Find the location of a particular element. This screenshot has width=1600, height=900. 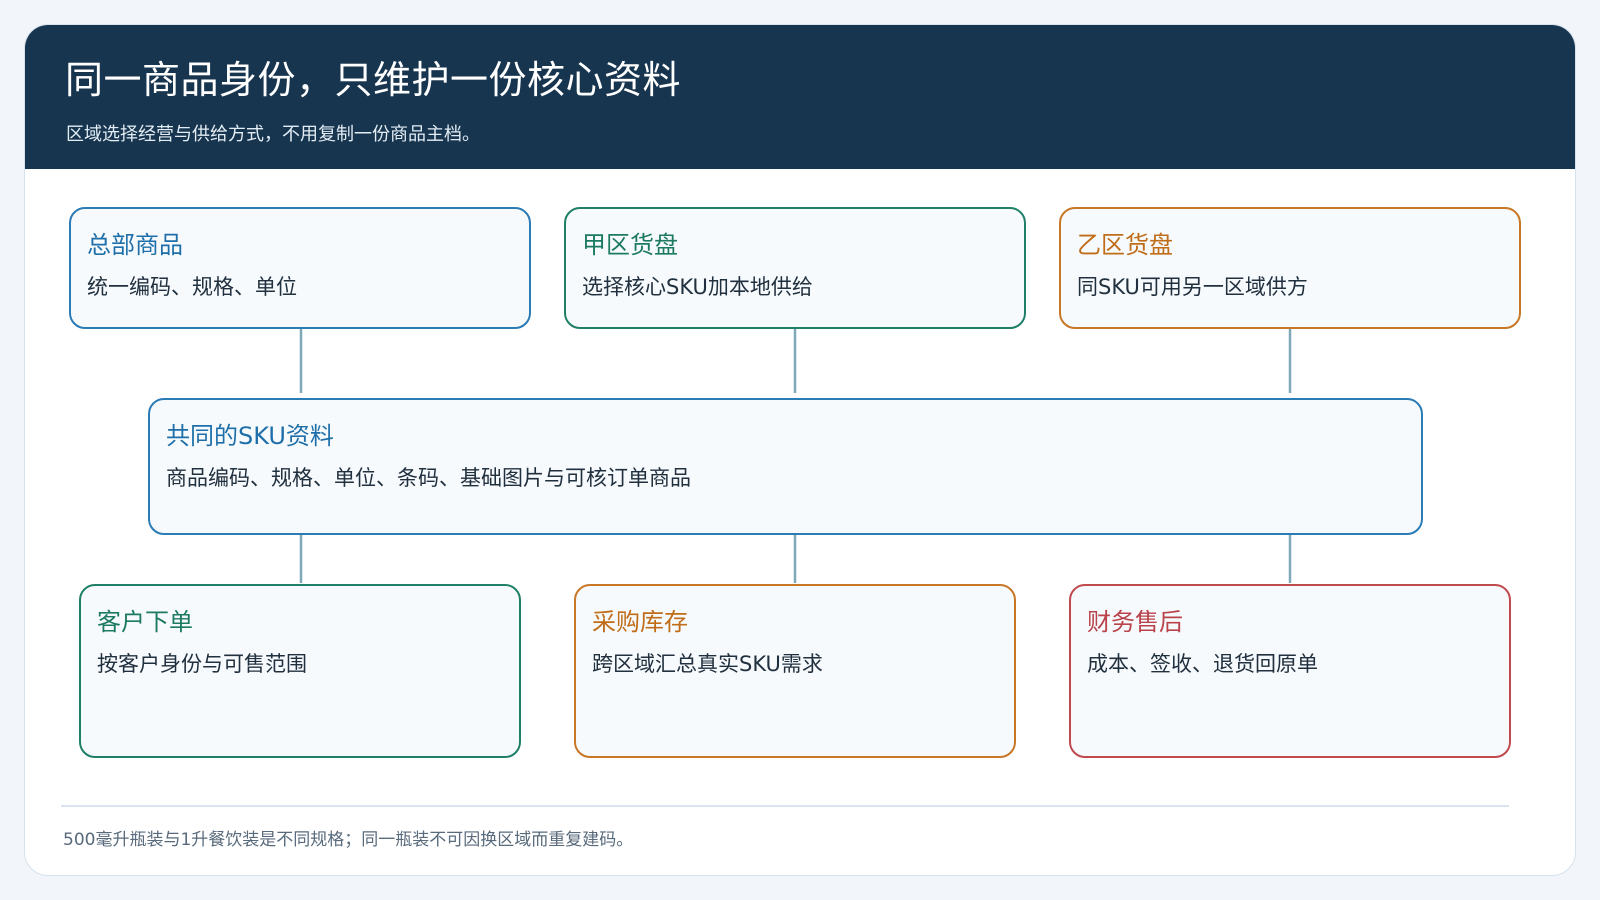

node-zone-b-assortment: 乙区货盘 同SKU可用另一区域供方 is located at coordinates (1290, 268).